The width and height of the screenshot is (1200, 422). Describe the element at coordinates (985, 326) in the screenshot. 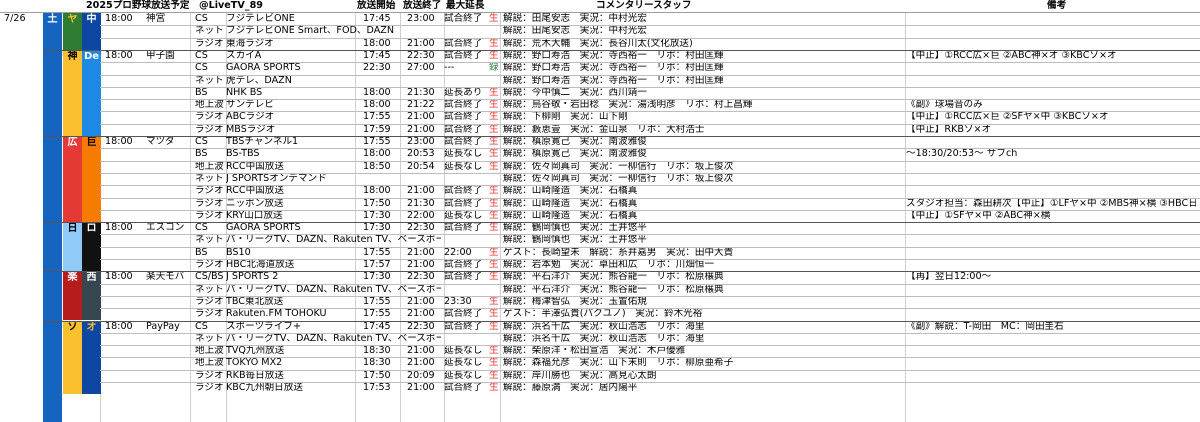

I see `note: 《副》解説：T-岡田 MC：岡田圭右` at that location.